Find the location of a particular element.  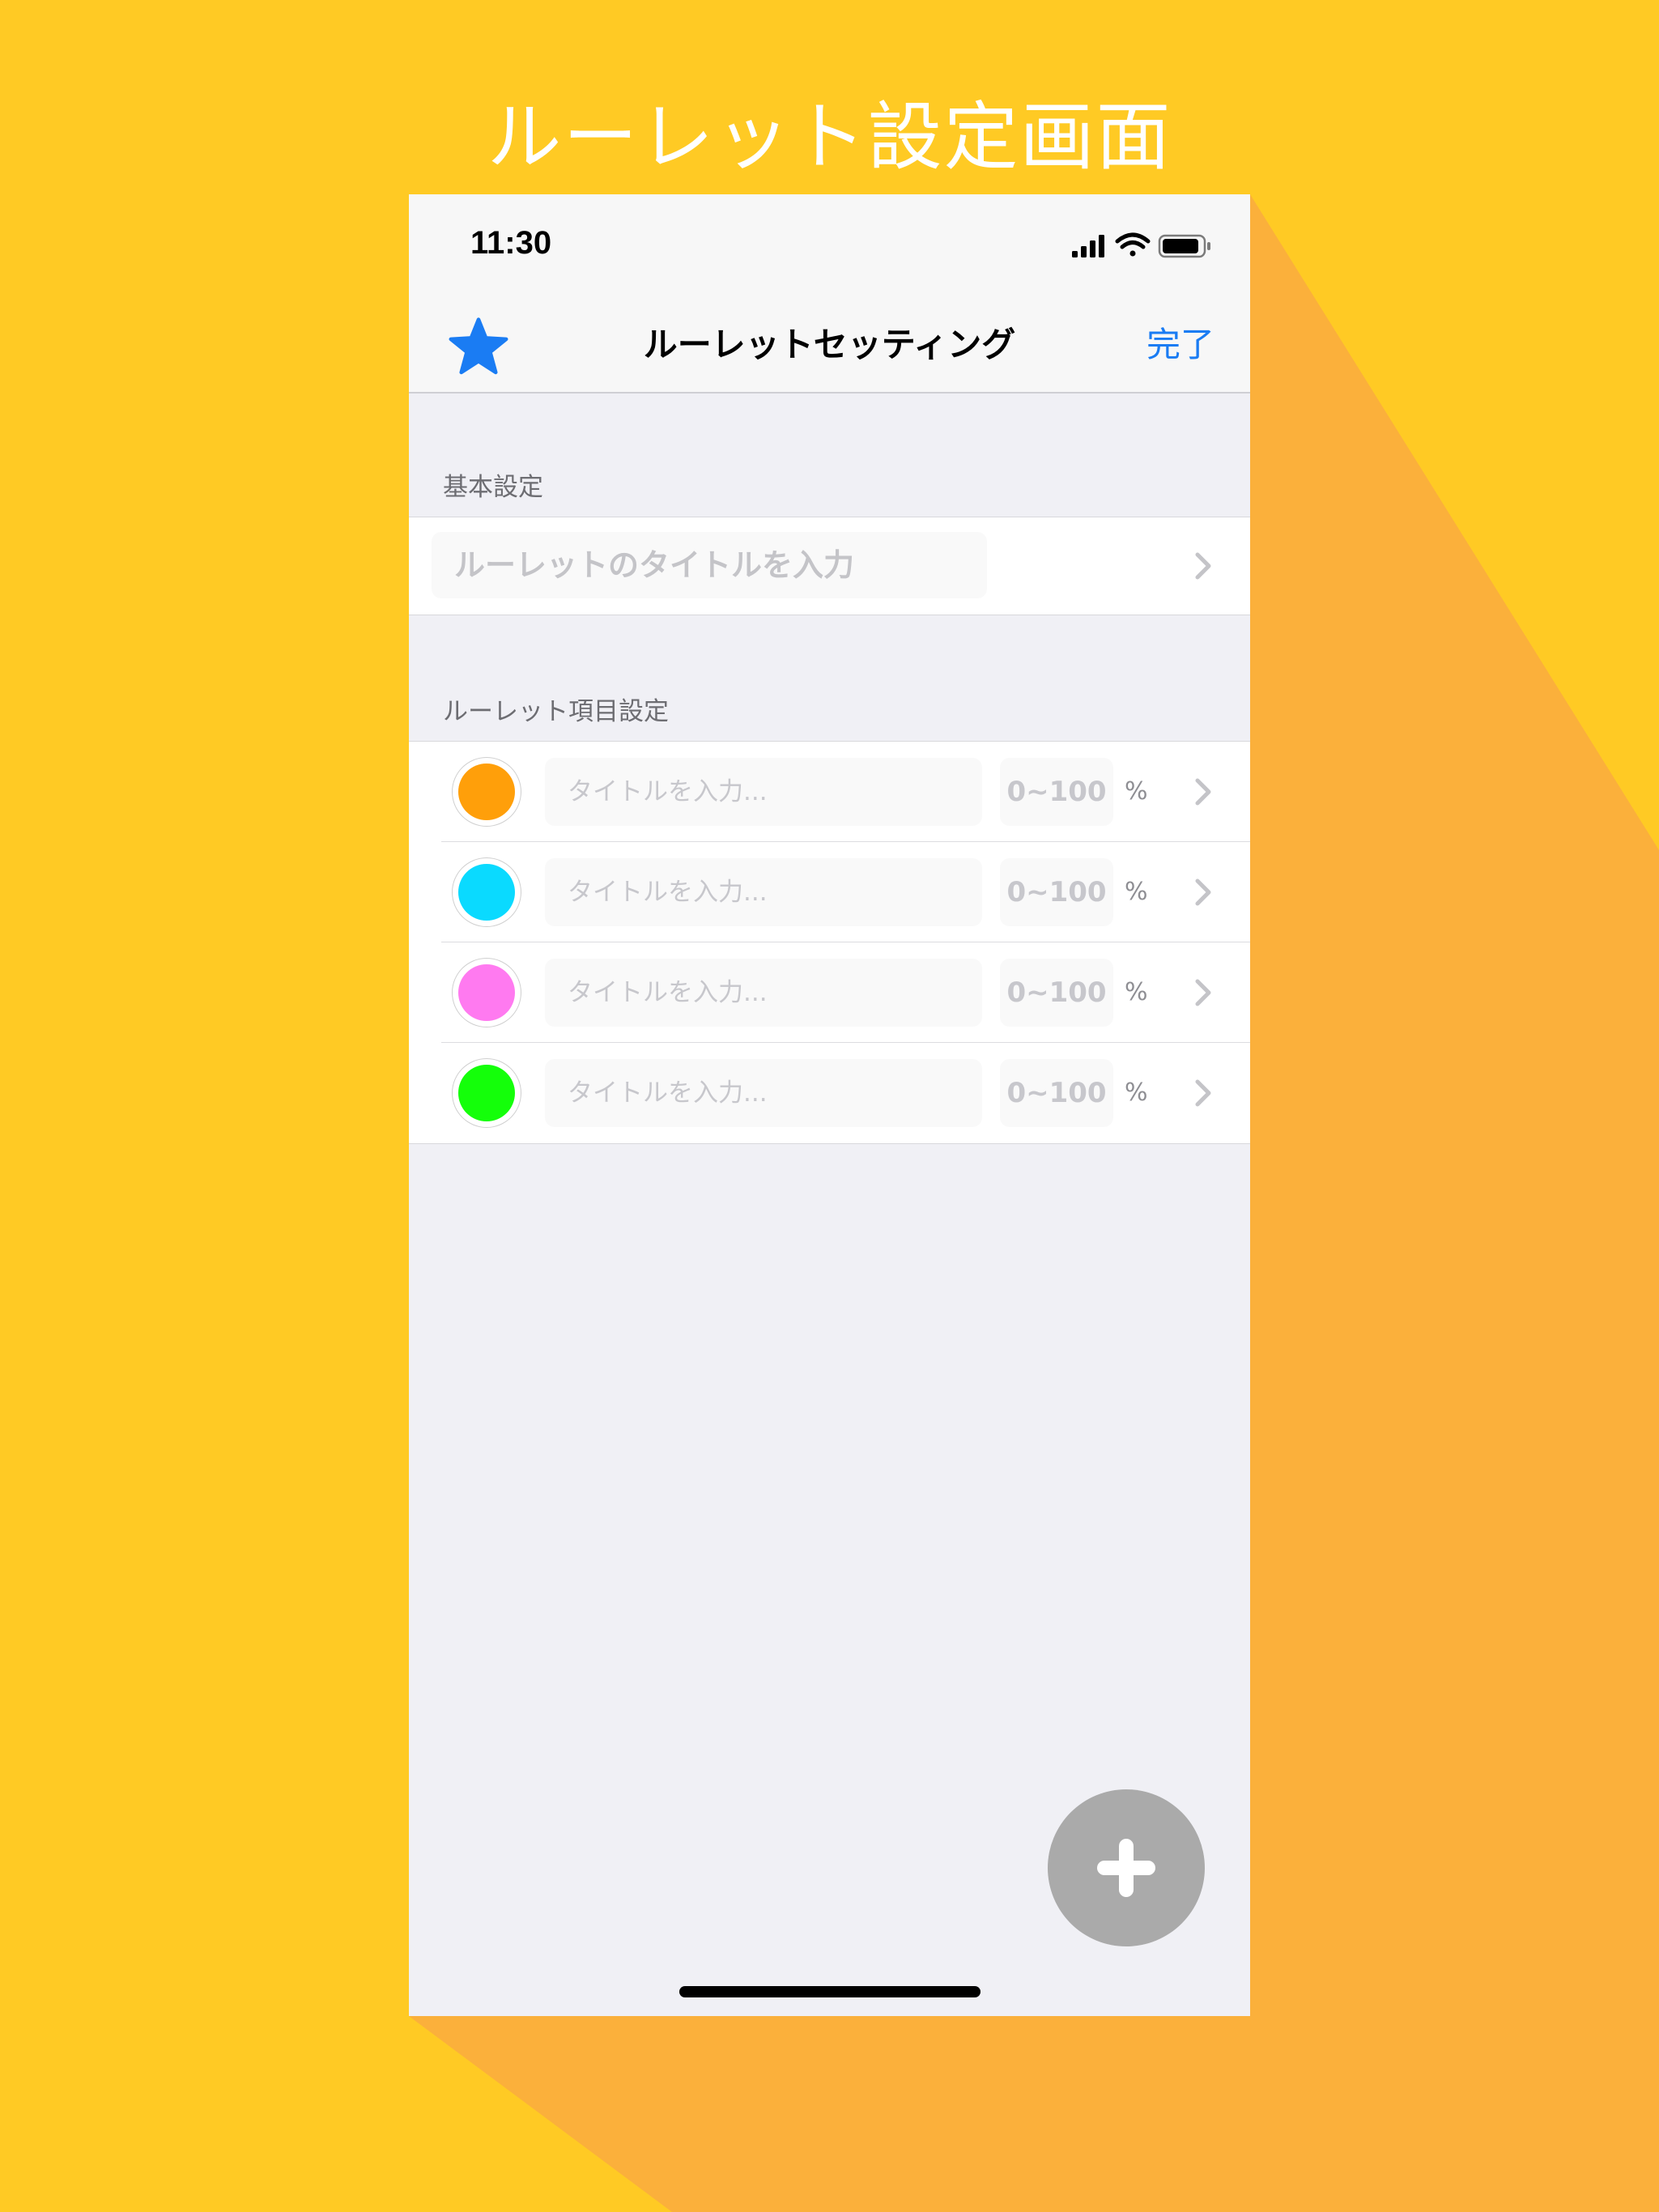

navigation-bar: ルーレットセッティング 完了 is located at coordinates (829, 347).